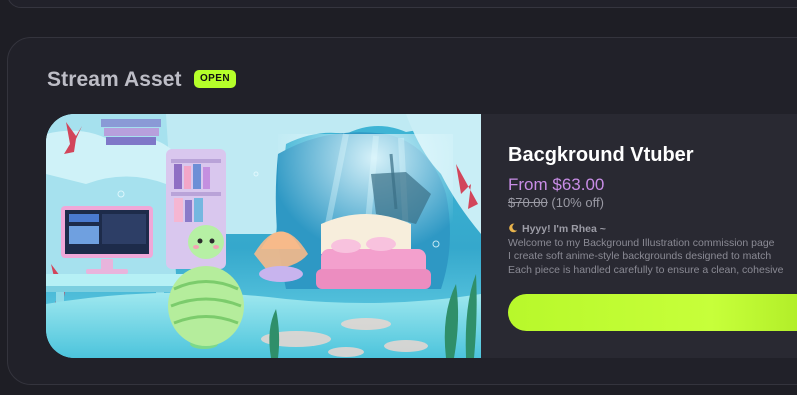 This screenshot has height=395, width=797. I want to click on crescent-moon-icon, so click(513, 228).